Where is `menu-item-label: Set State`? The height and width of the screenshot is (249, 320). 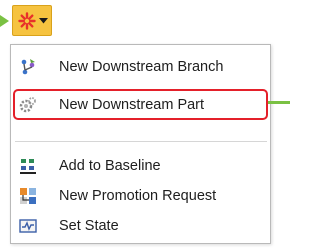
menu-item-label: Set State is located at coordinates (89, 226).